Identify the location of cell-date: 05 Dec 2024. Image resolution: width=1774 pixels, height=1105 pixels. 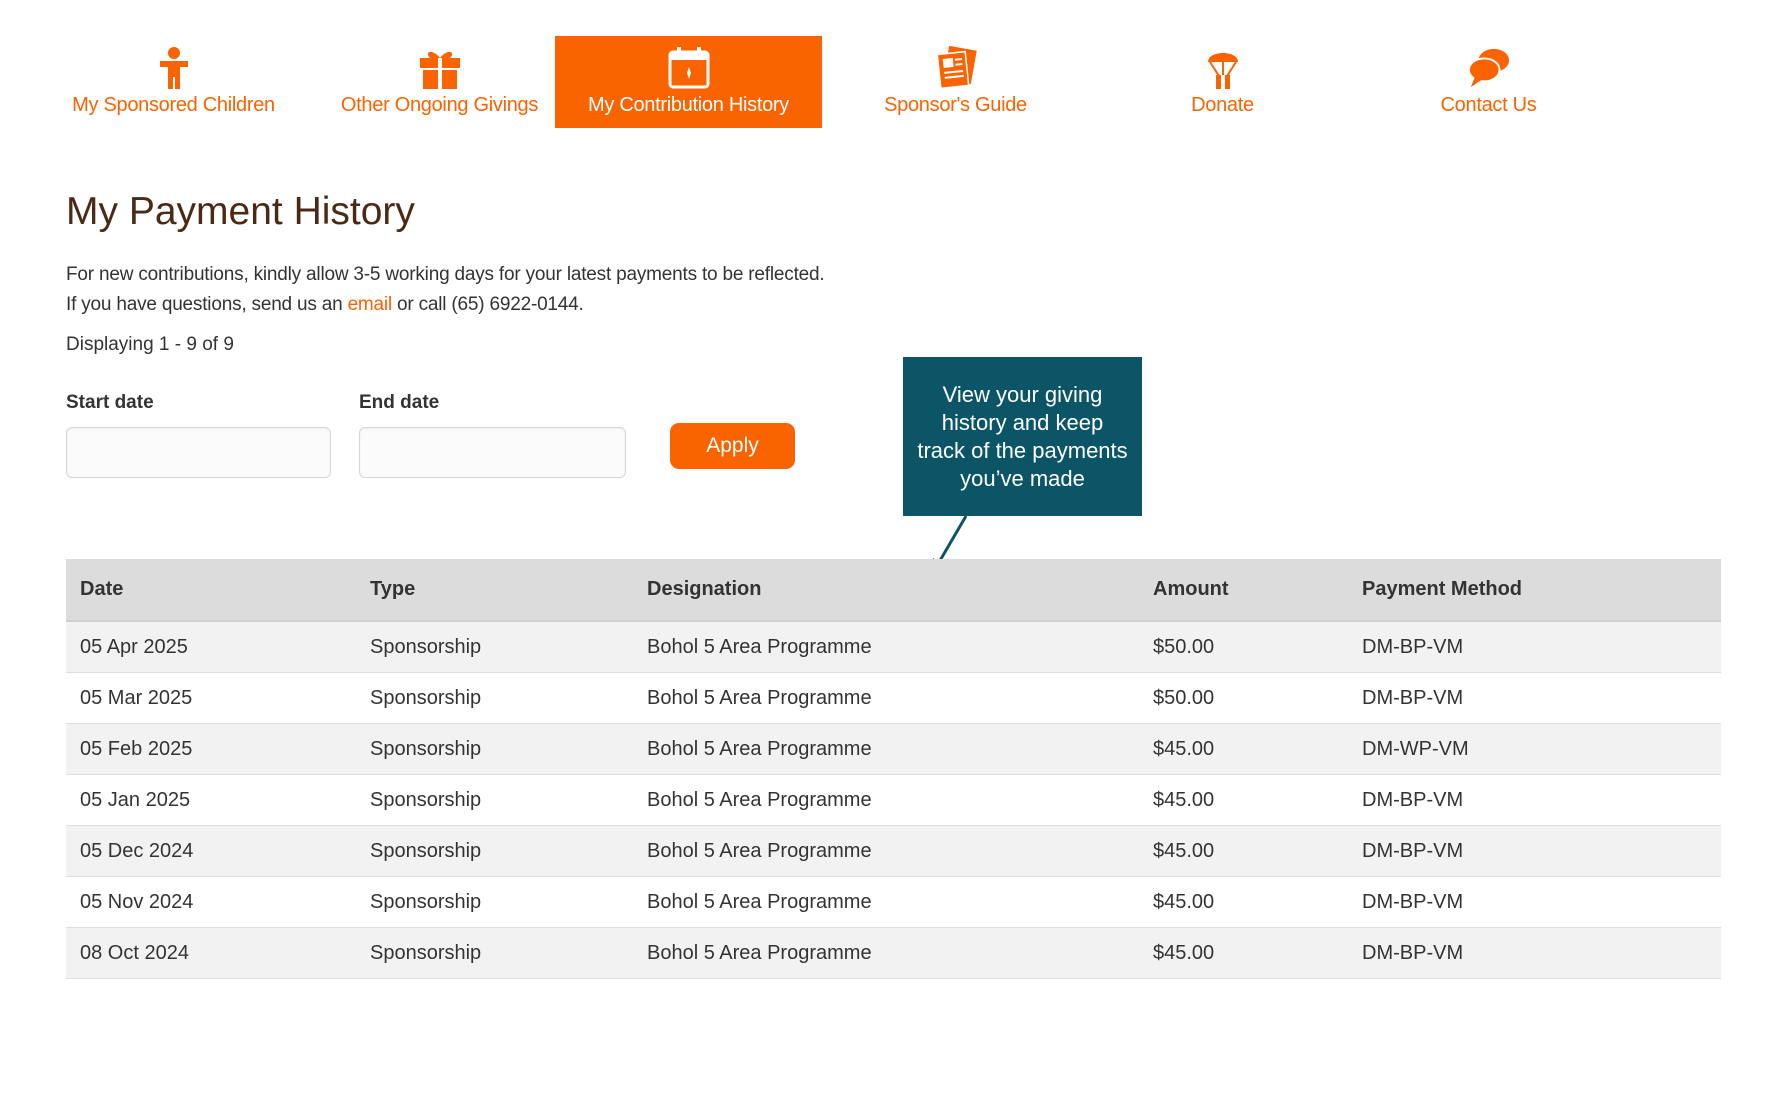
(211, 851).